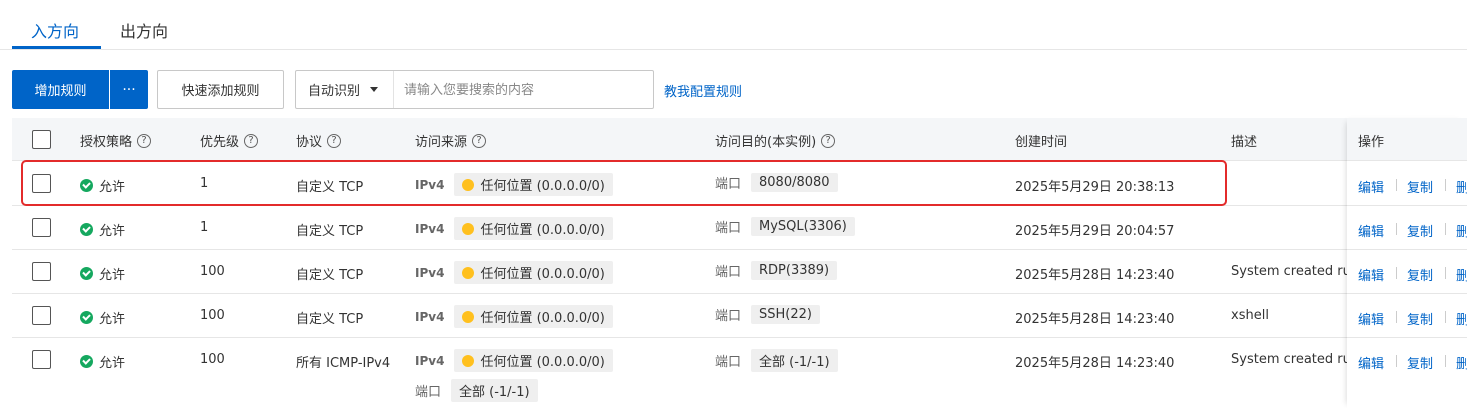 Image resolution: width=1467 pixels, height=408 pixels. What do you see at coordinates (703, 90) in the screenshot?
I see `help-config-link: 教我配置规则` at bounding box center [703, 90].